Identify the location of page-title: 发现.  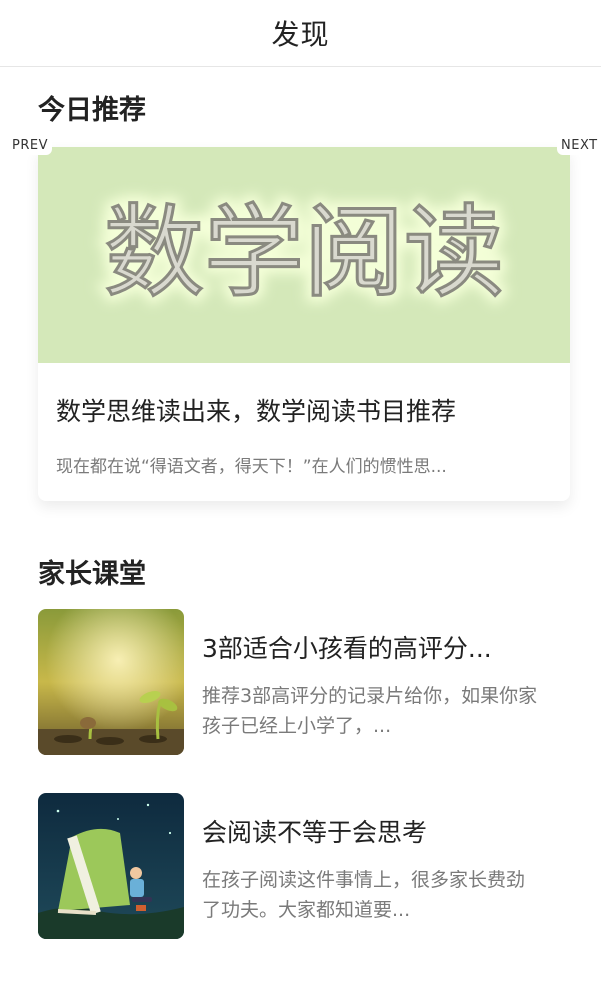
(300, 34).